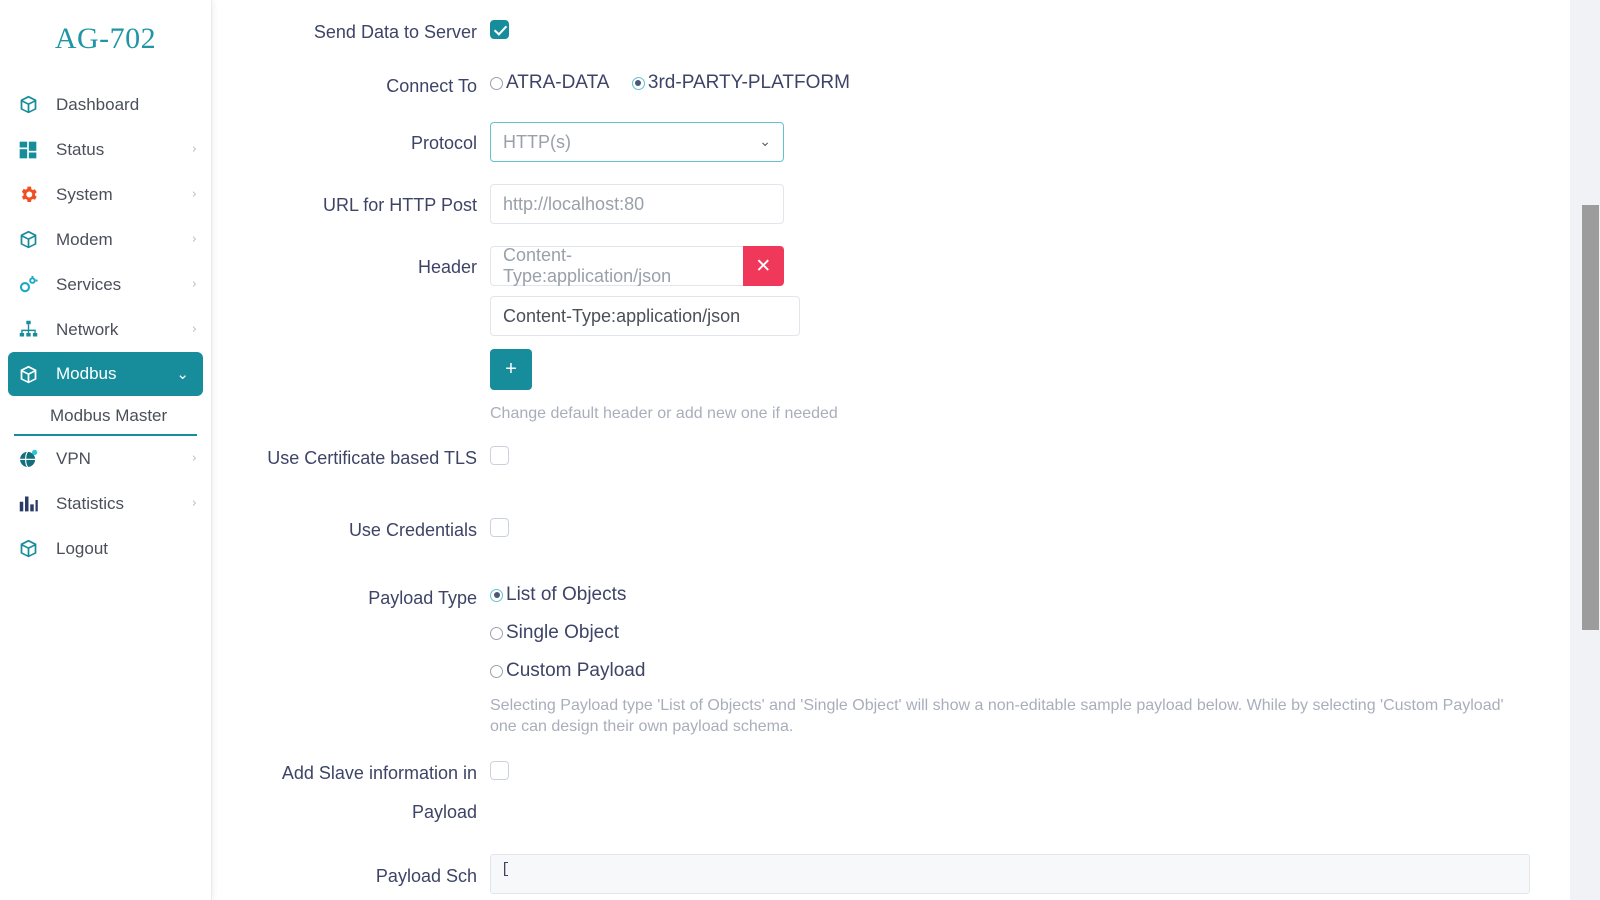  I want to click on sidebar-item-services: Services ›, so click(105, 284).